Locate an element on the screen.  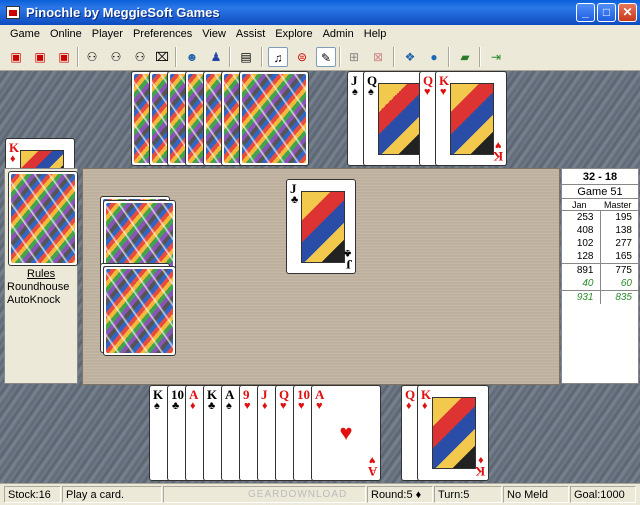
menu-explore: Explore is located at coordinates (293, 34).